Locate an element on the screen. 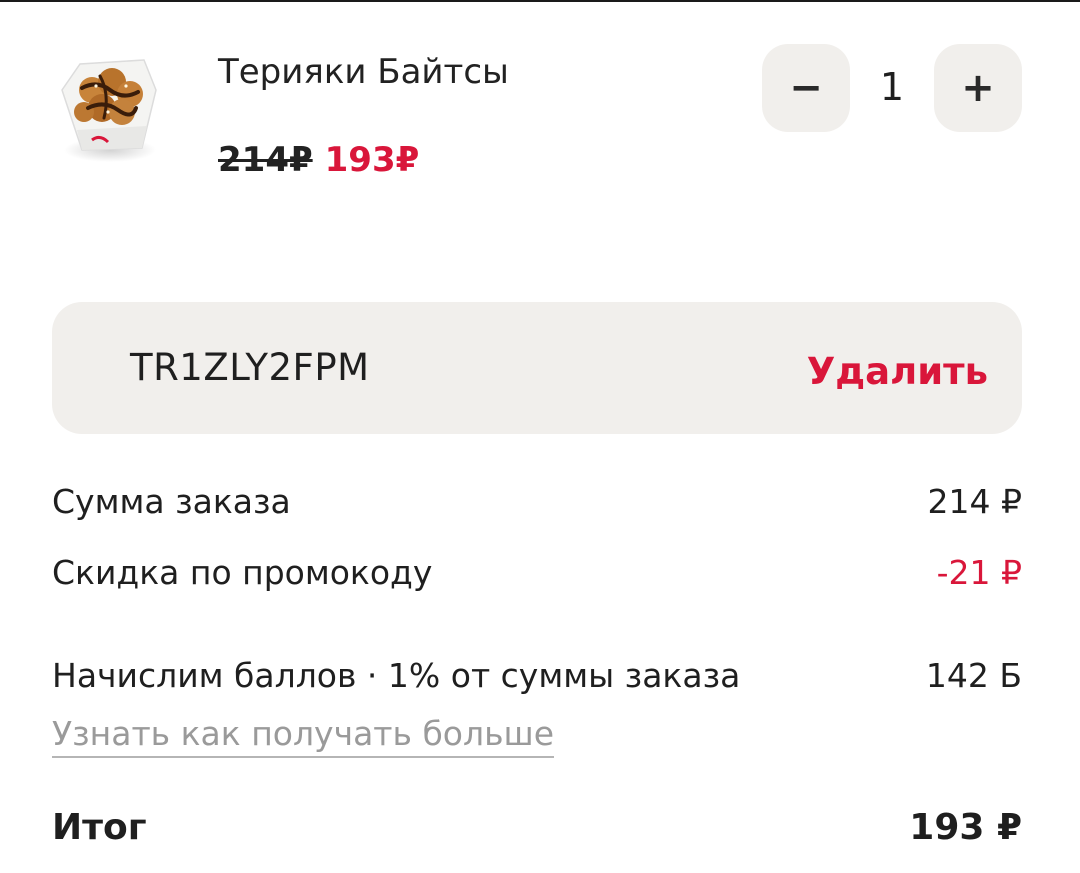 The image size is (1080, 873). minus-icon: − is located at coordinates (806, 88).